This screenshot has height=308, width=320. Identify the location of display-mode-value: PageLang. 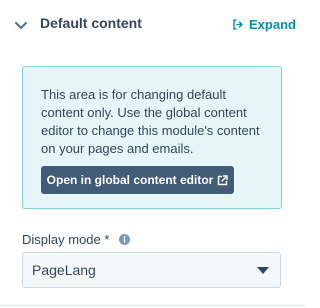
(64, 270).